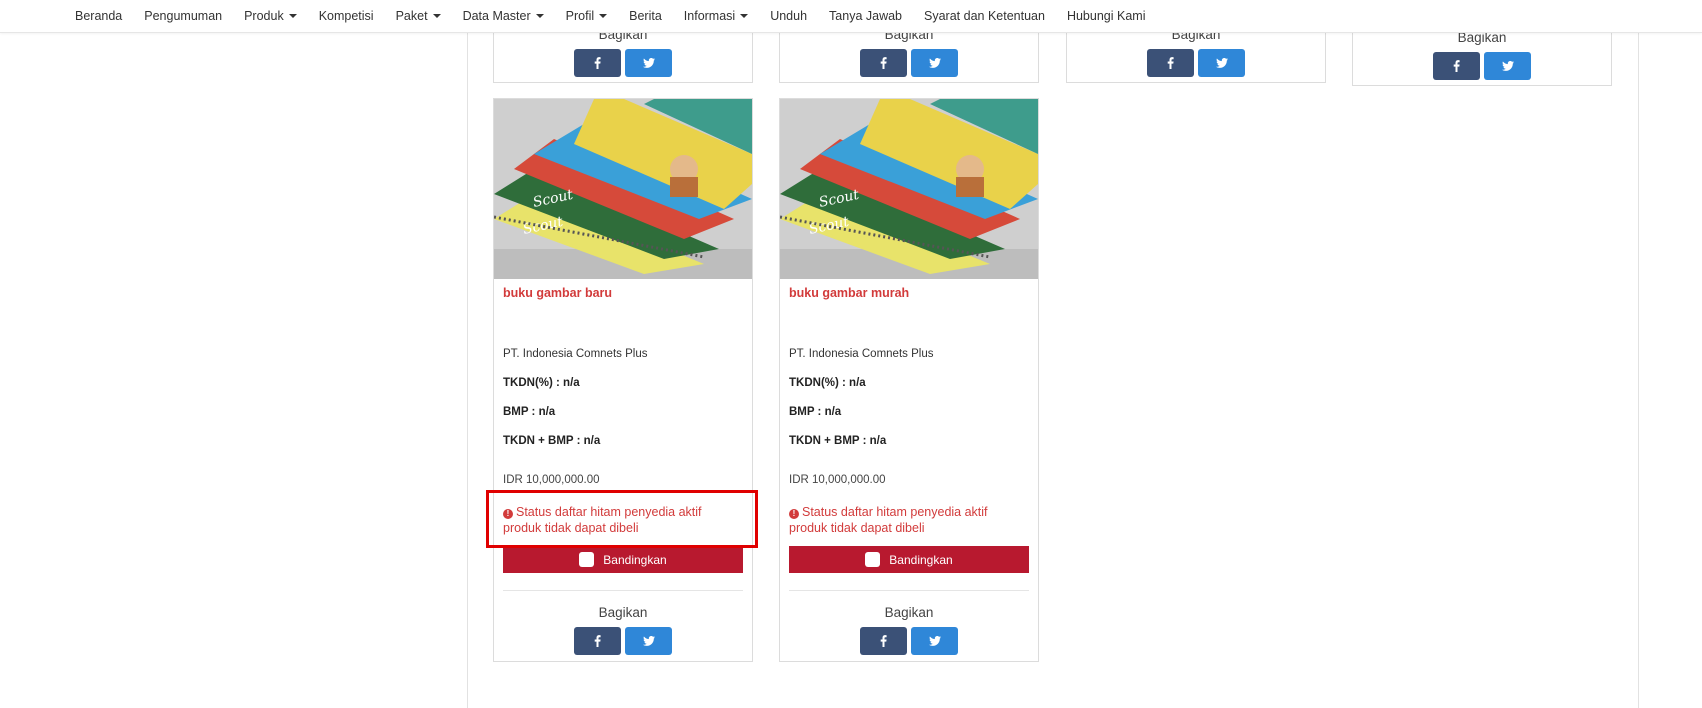 Image resolution: width=1702 pixels, height=708 pixels. I want to click on nav-berita: Berita, so click(645, 16).